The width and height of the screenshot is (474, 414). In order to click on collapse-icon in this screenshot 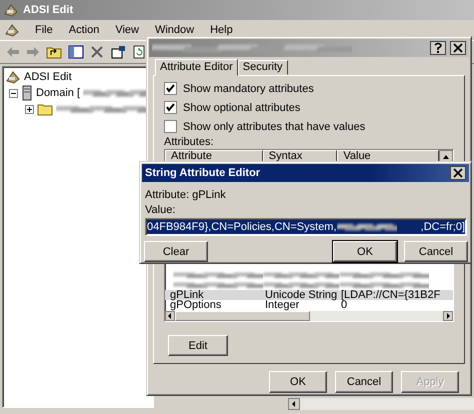, I will do `click(13, 93)`.